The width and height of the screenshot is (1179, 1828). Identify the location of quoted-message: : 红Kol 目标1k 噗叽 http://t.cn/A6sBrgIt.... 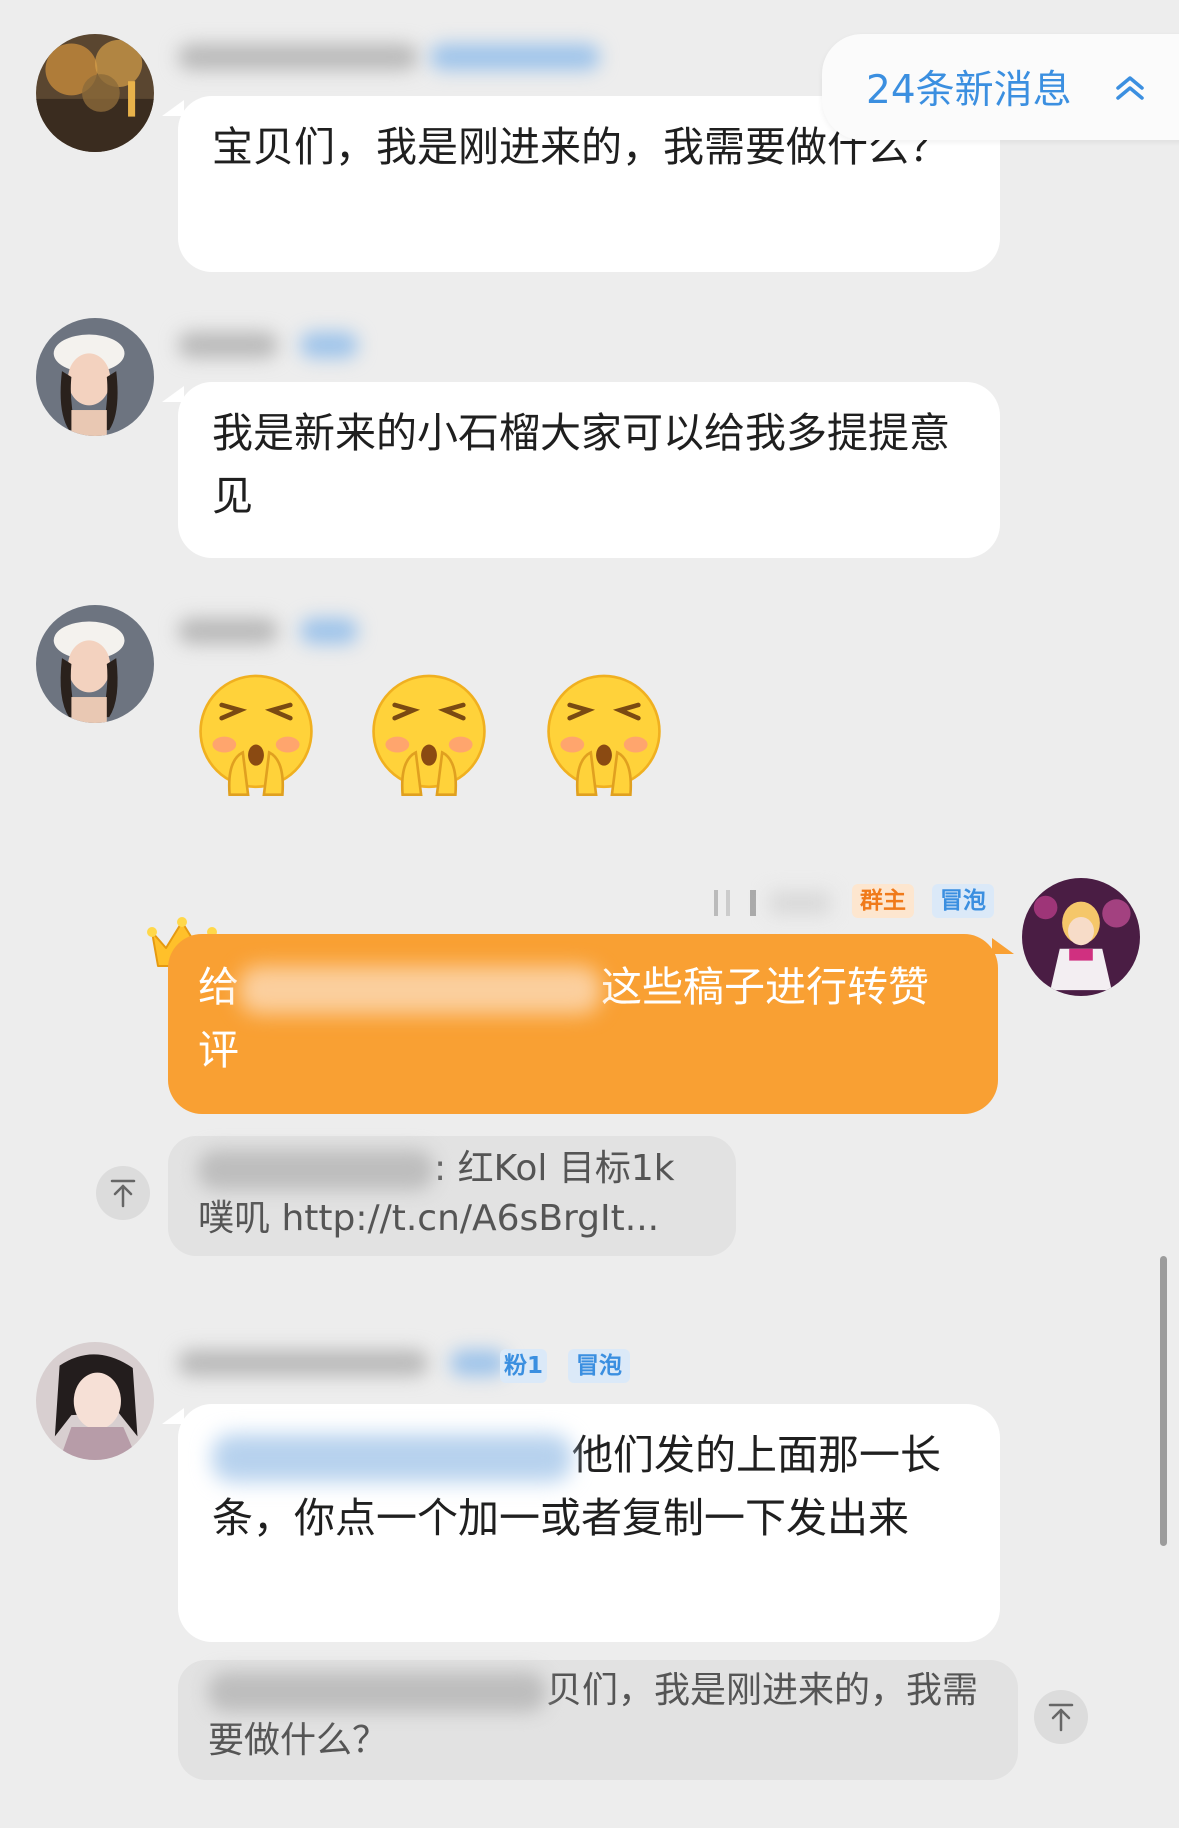
(452, 1196).